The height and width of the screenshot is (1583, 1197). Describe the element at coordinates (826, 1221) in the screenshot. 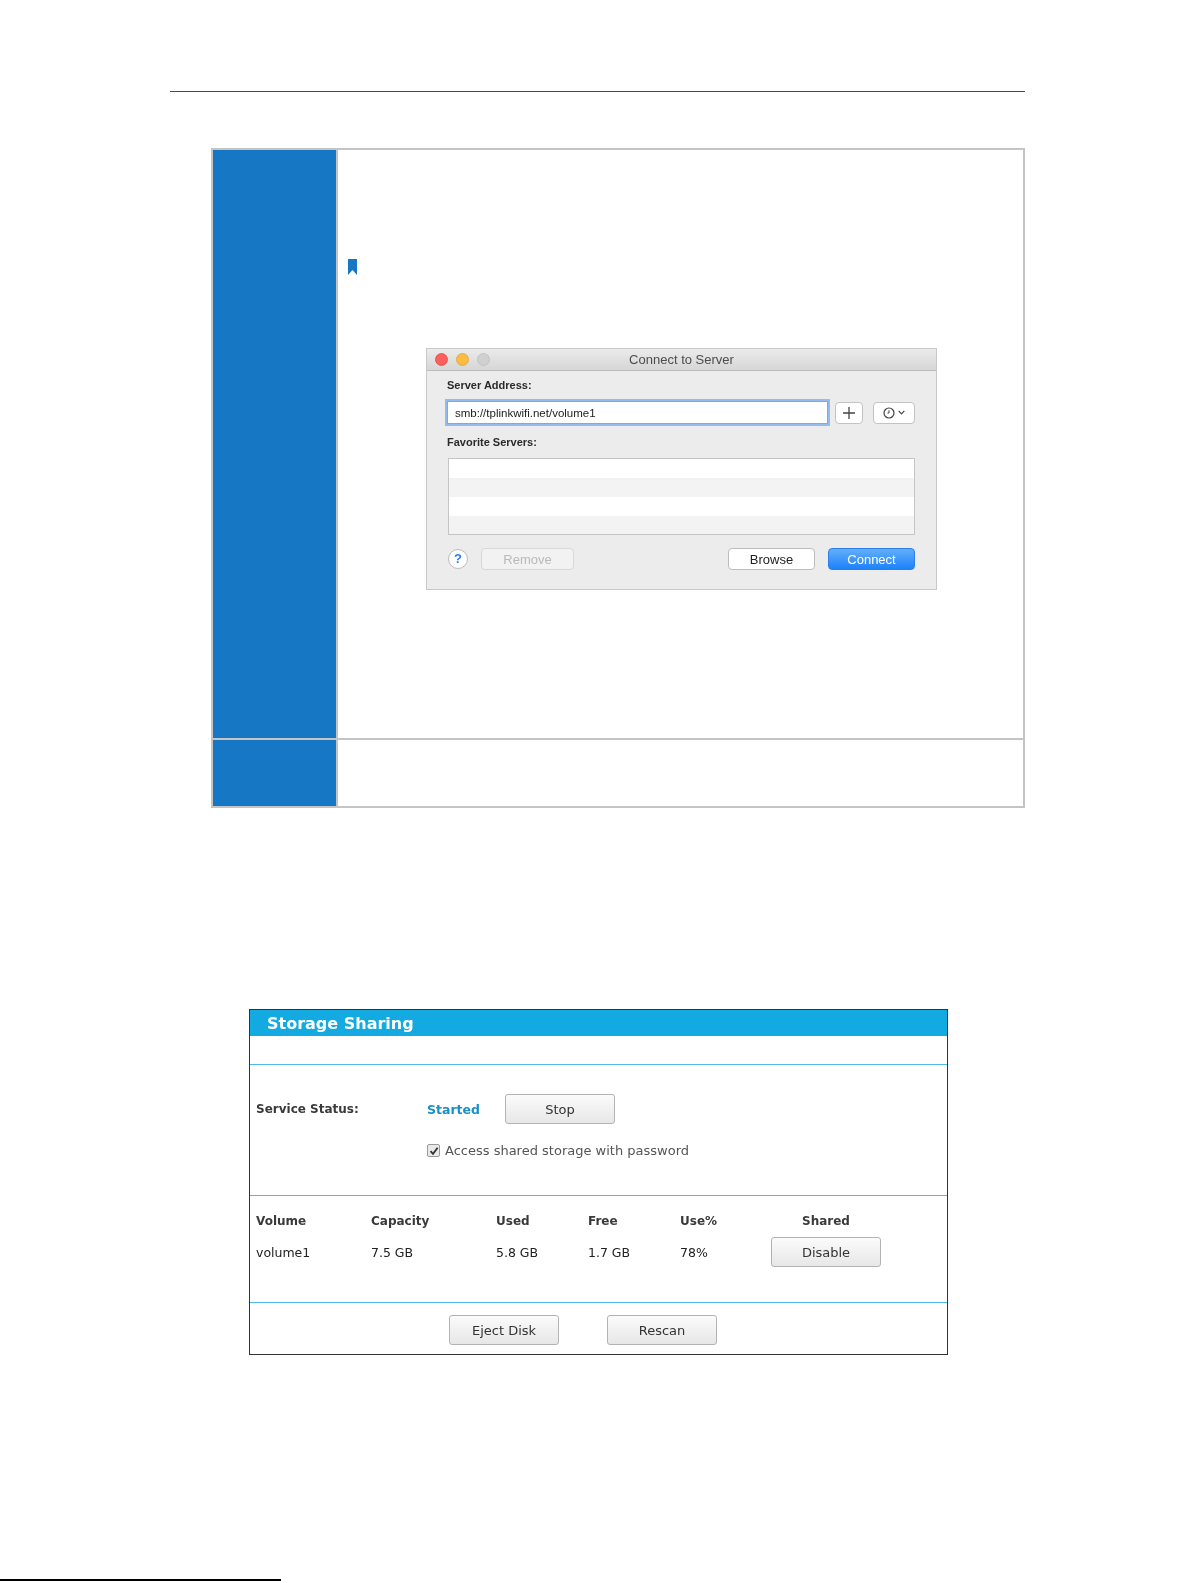

I see `column-header: Shared` at that location.